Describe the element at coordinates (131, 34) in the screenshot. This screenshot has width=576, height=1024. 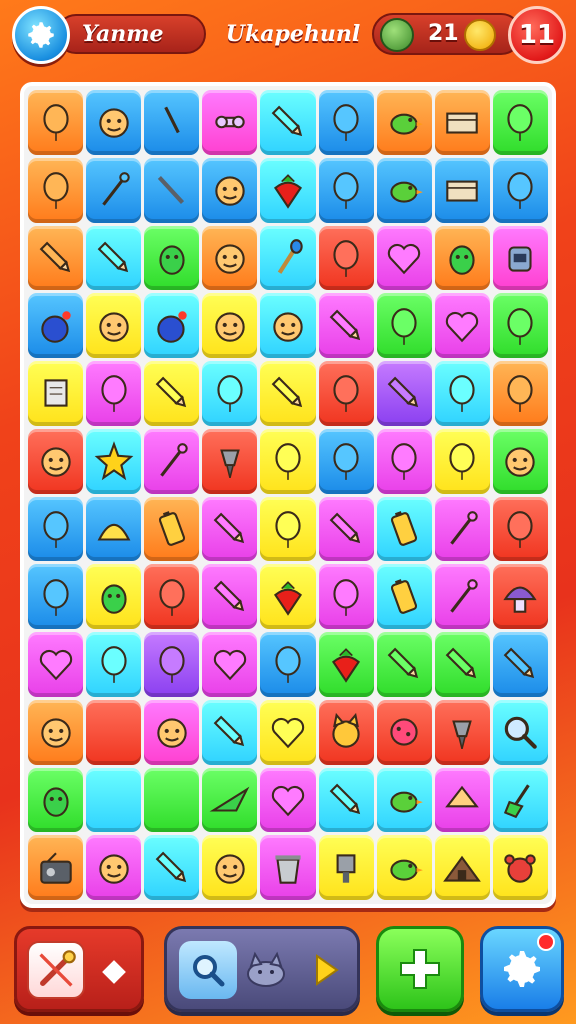
I see `player-name-pill: Yanme` at that location.